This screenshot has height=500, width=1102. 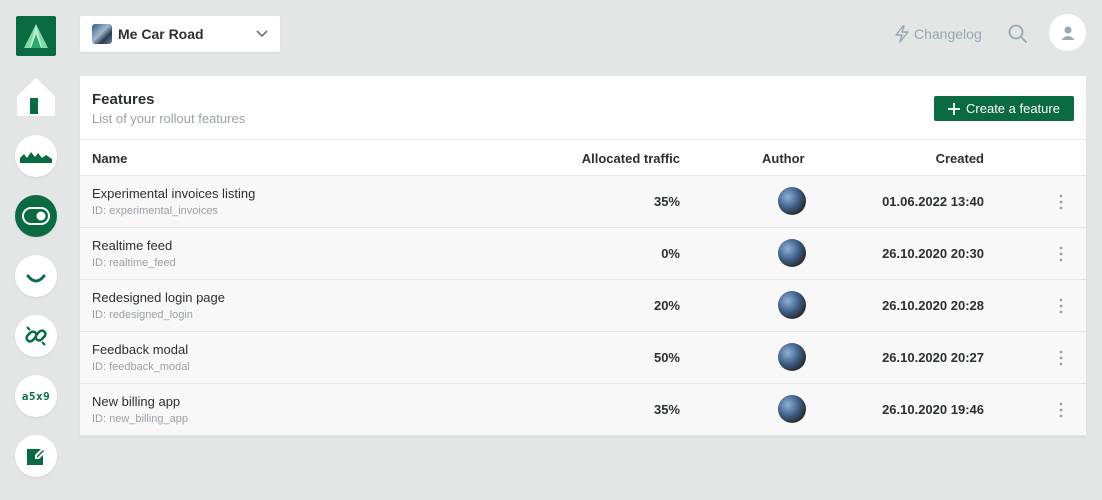 What do you see at coordinates (140, 419) in the screenshot?
I see `feature-id: ID: new_billing_app` at bounding box center [140, 419].